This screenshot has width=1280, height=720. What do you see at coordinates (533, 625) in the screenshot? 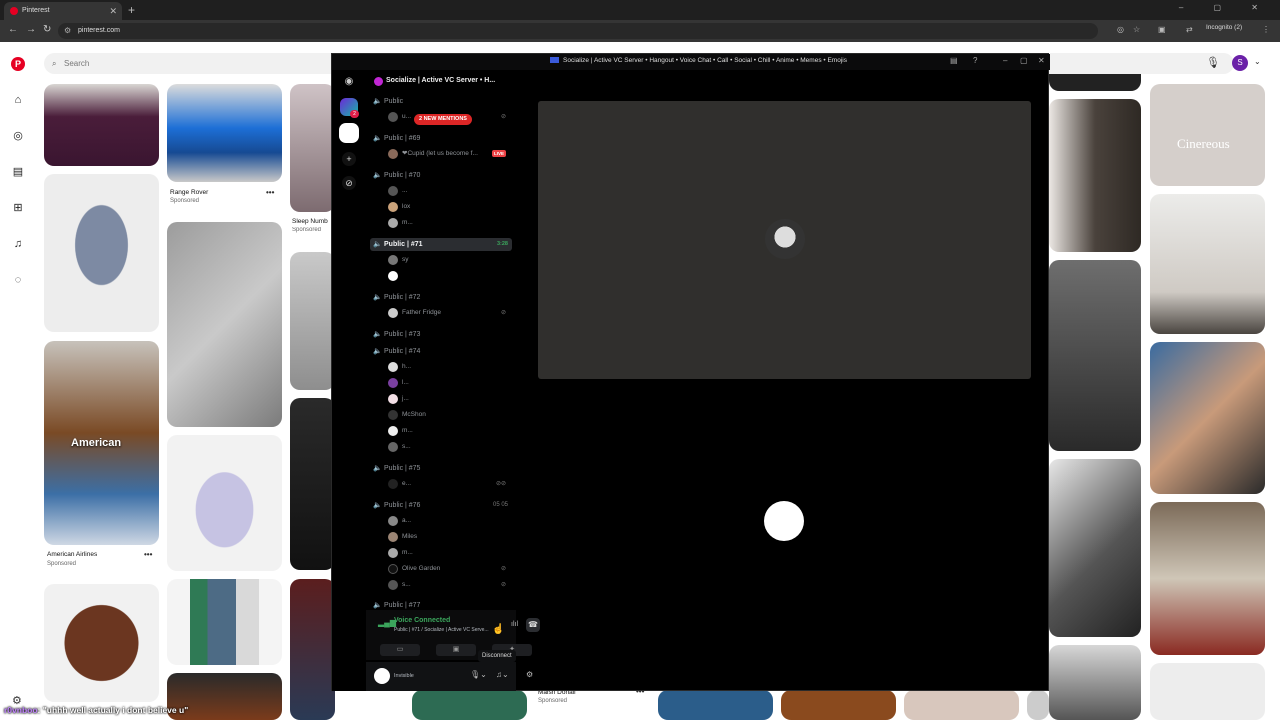
I see `disconnect-button: ☎` at bounding box center [533, 625].